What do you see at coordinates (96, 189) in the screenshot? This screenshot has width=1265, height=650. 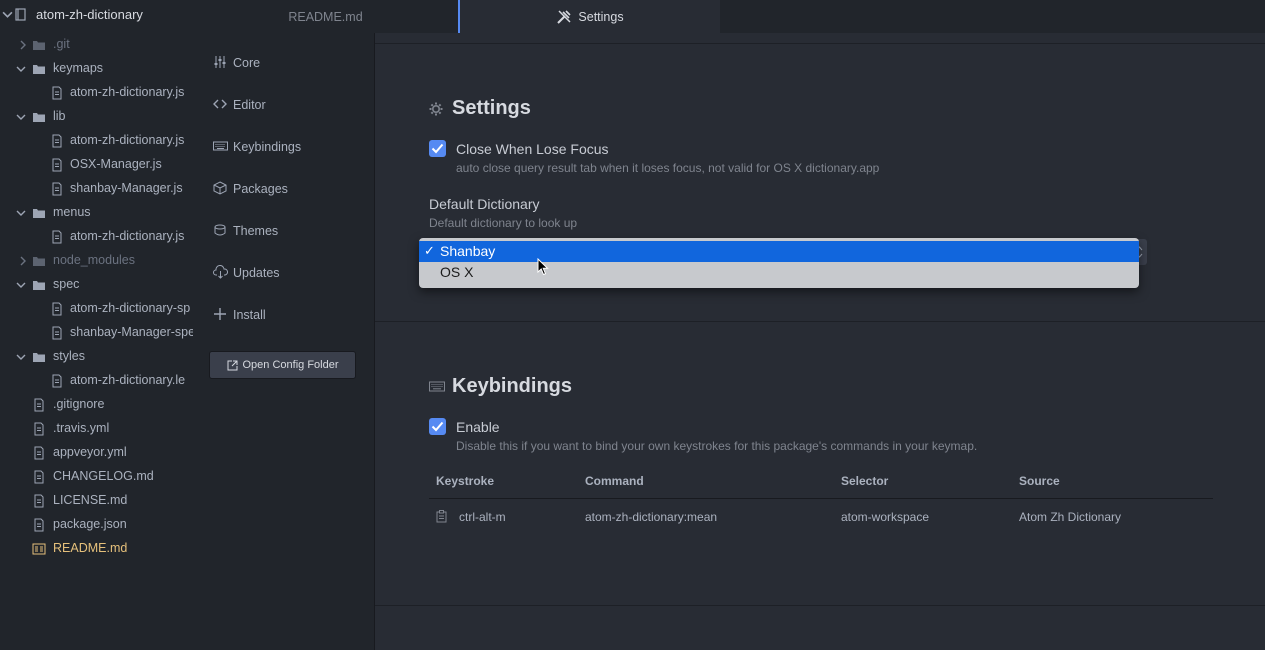 I see `tree-file: shanbay-Manager.js` at bounding box center [96, 189].